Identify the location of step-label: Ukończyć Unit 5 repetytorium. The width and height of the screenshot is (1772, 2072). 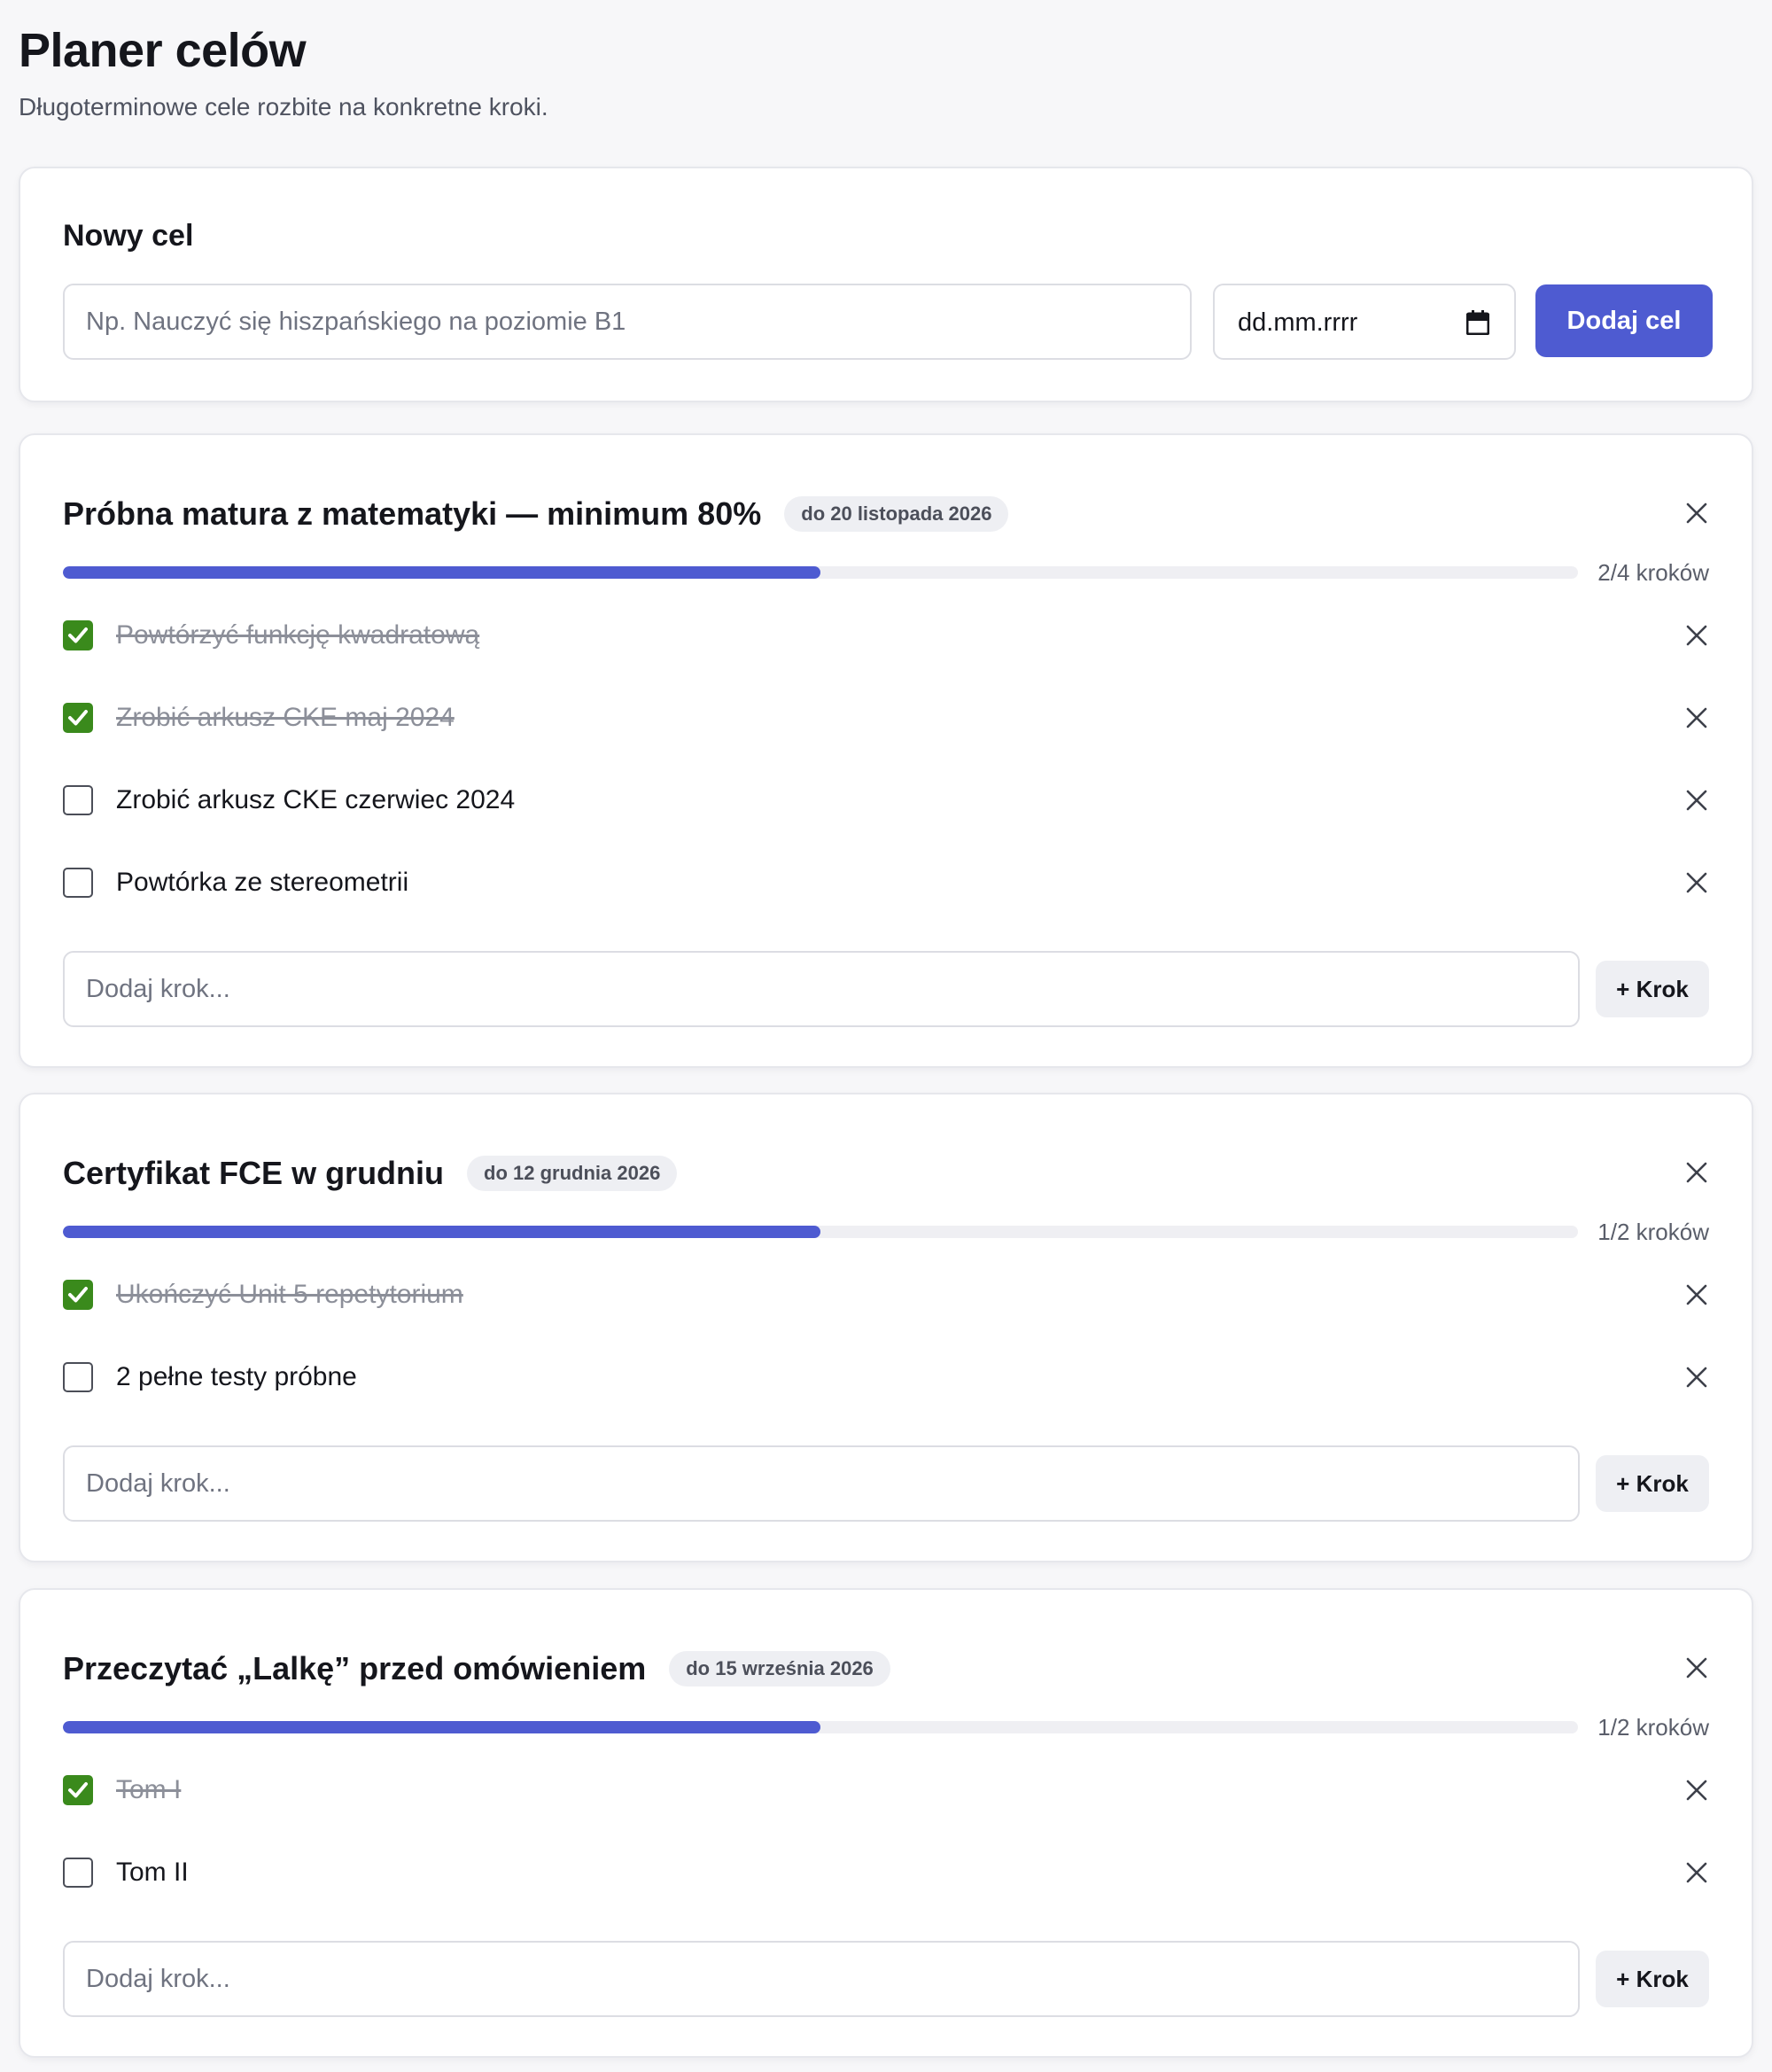
(289, 1294).